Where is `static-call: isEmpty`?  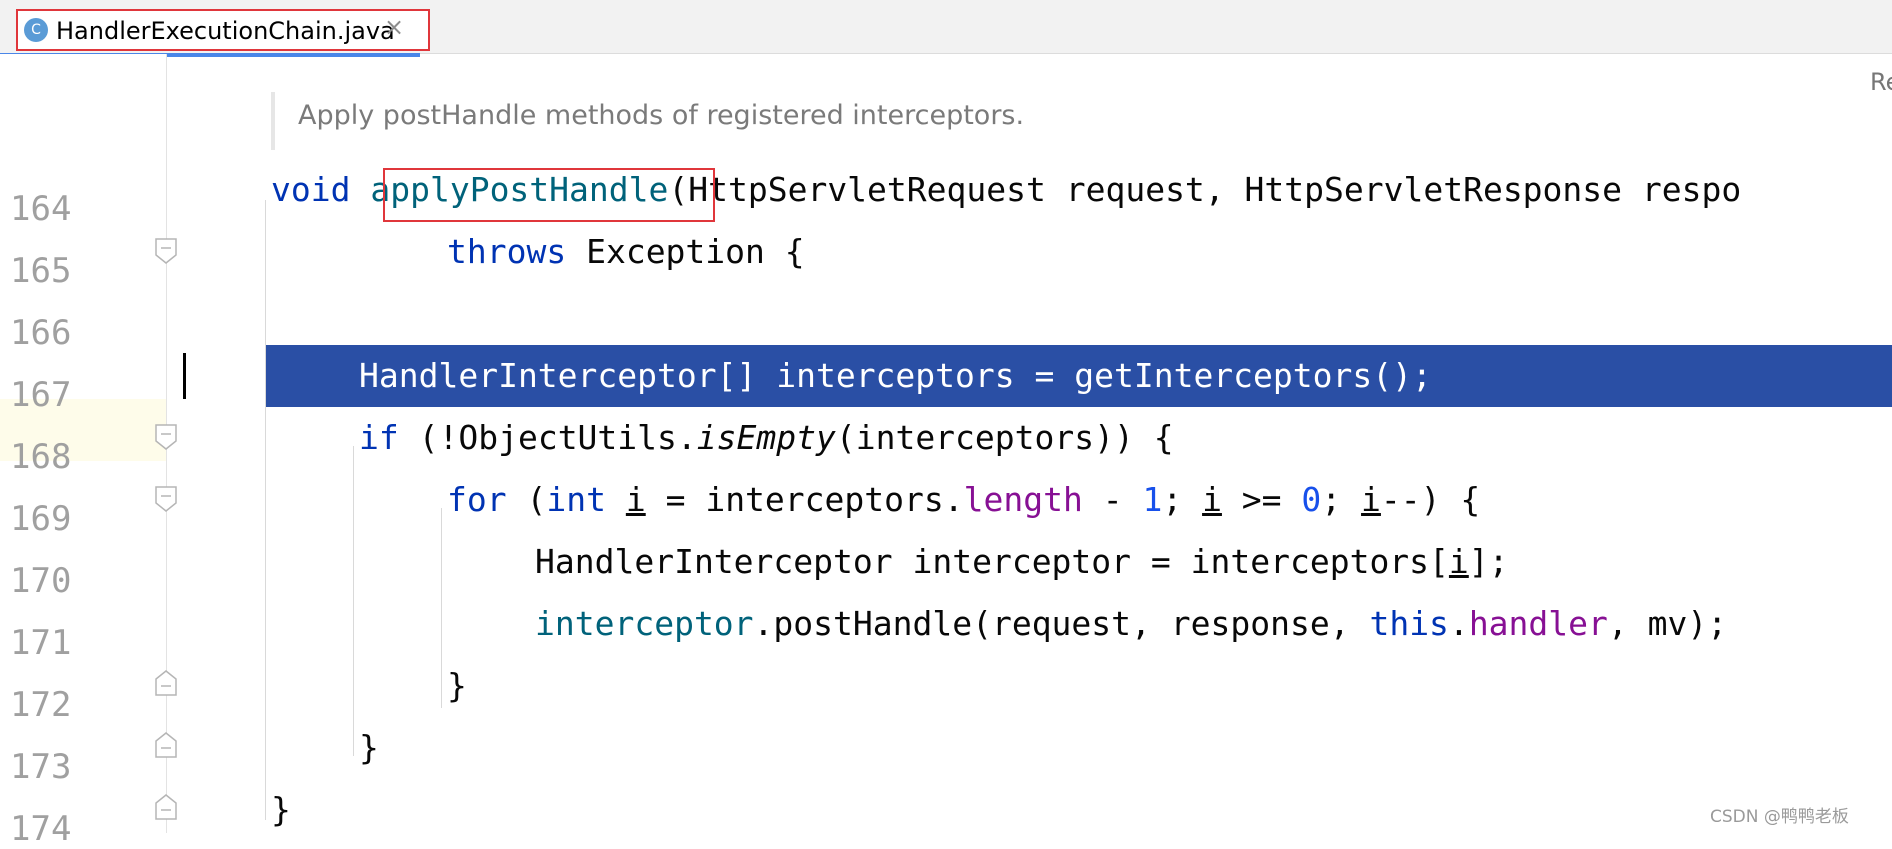
static-call: isEmpty is located at coordinates (766, 437).